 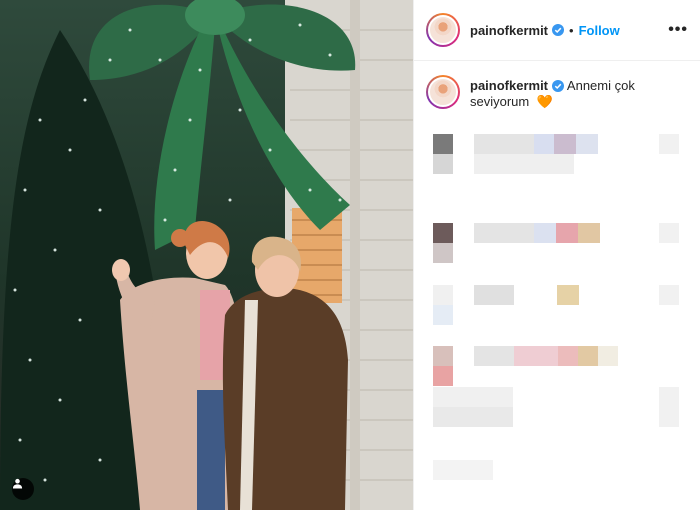 I want to click on caption-username: painofkermit, so click(x=509, y=86).